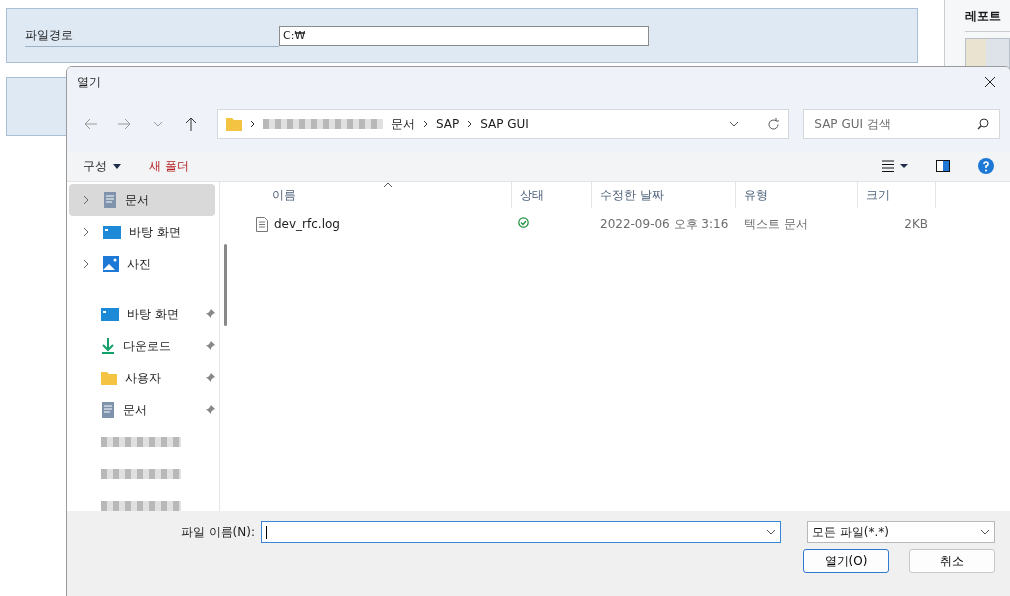  Describe the element at coordinates (217, 532) in the screenshot. I see `filename-label: 파일 이름(N):` at that location.